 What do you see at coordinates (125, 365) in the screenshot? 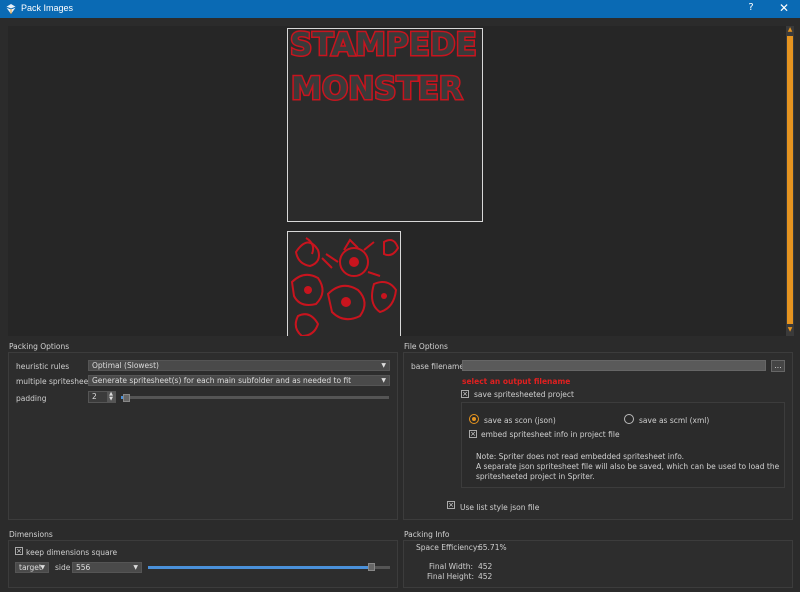
I see `heuristic-rules-value: Optimal (Slowest)` at bounding box center [125, 365].